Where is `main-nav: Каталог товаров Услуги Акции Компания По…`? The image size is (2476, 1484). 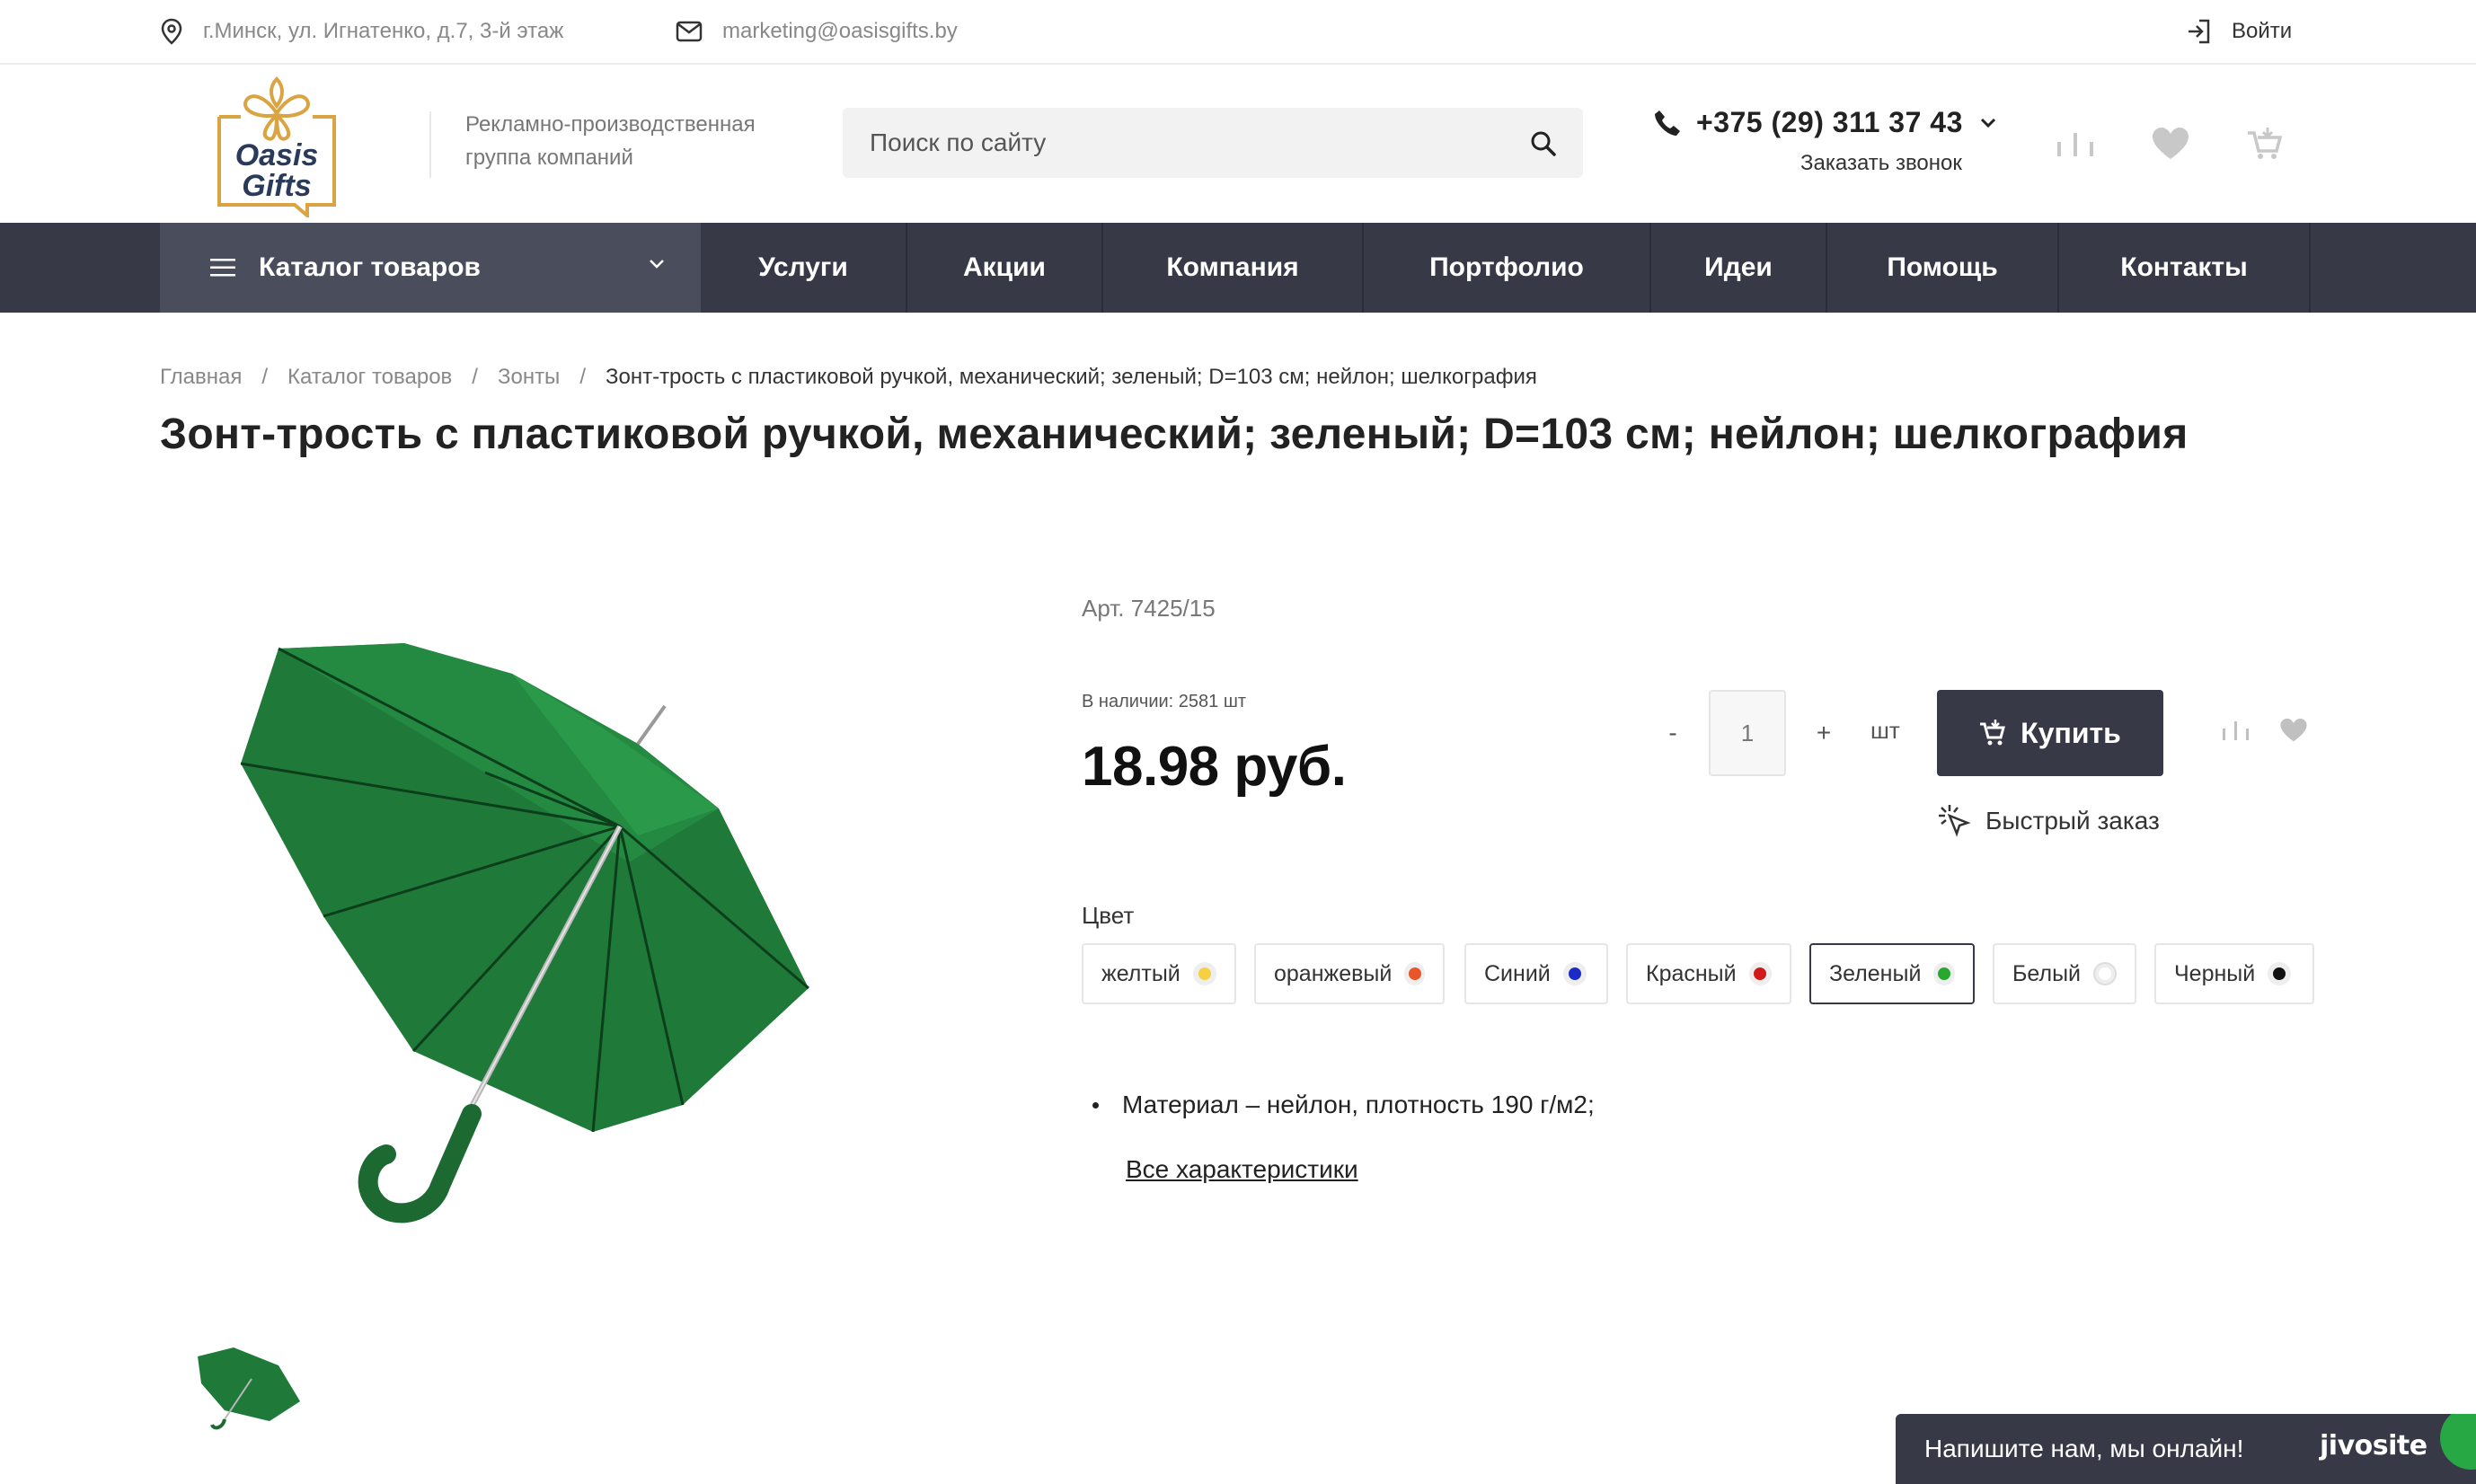
main-nav: Каталог товаров Услуги Акции Компания По… is located at coordinates (1238, 268).